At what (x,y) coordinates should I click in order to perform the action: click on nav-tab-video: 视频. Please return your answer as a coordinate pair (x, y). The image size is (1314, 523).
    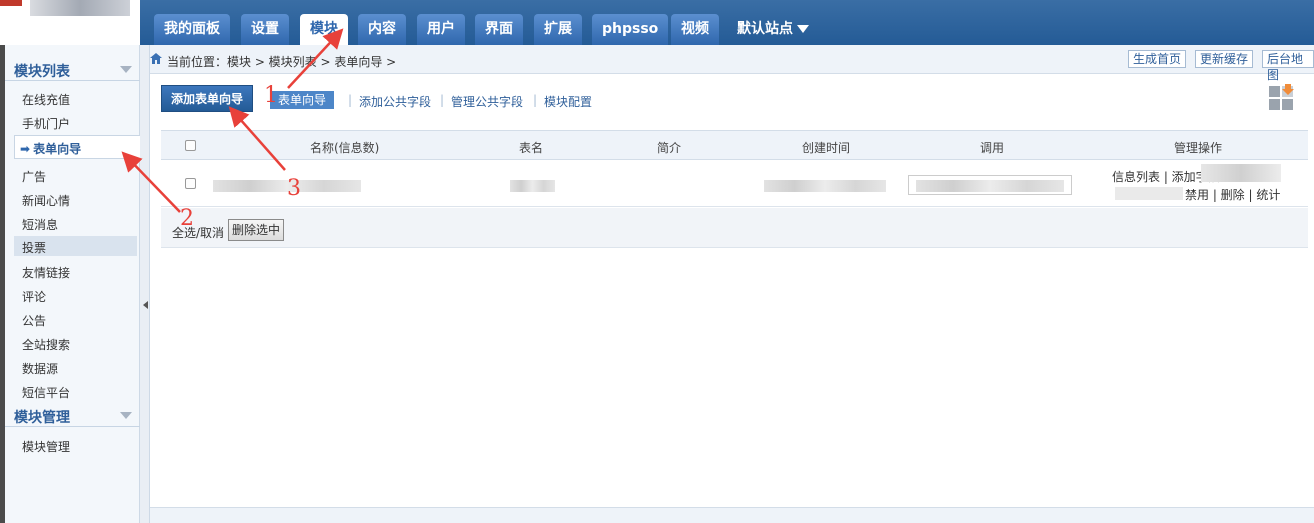
    Looking at the image, I should click on (695, 29).